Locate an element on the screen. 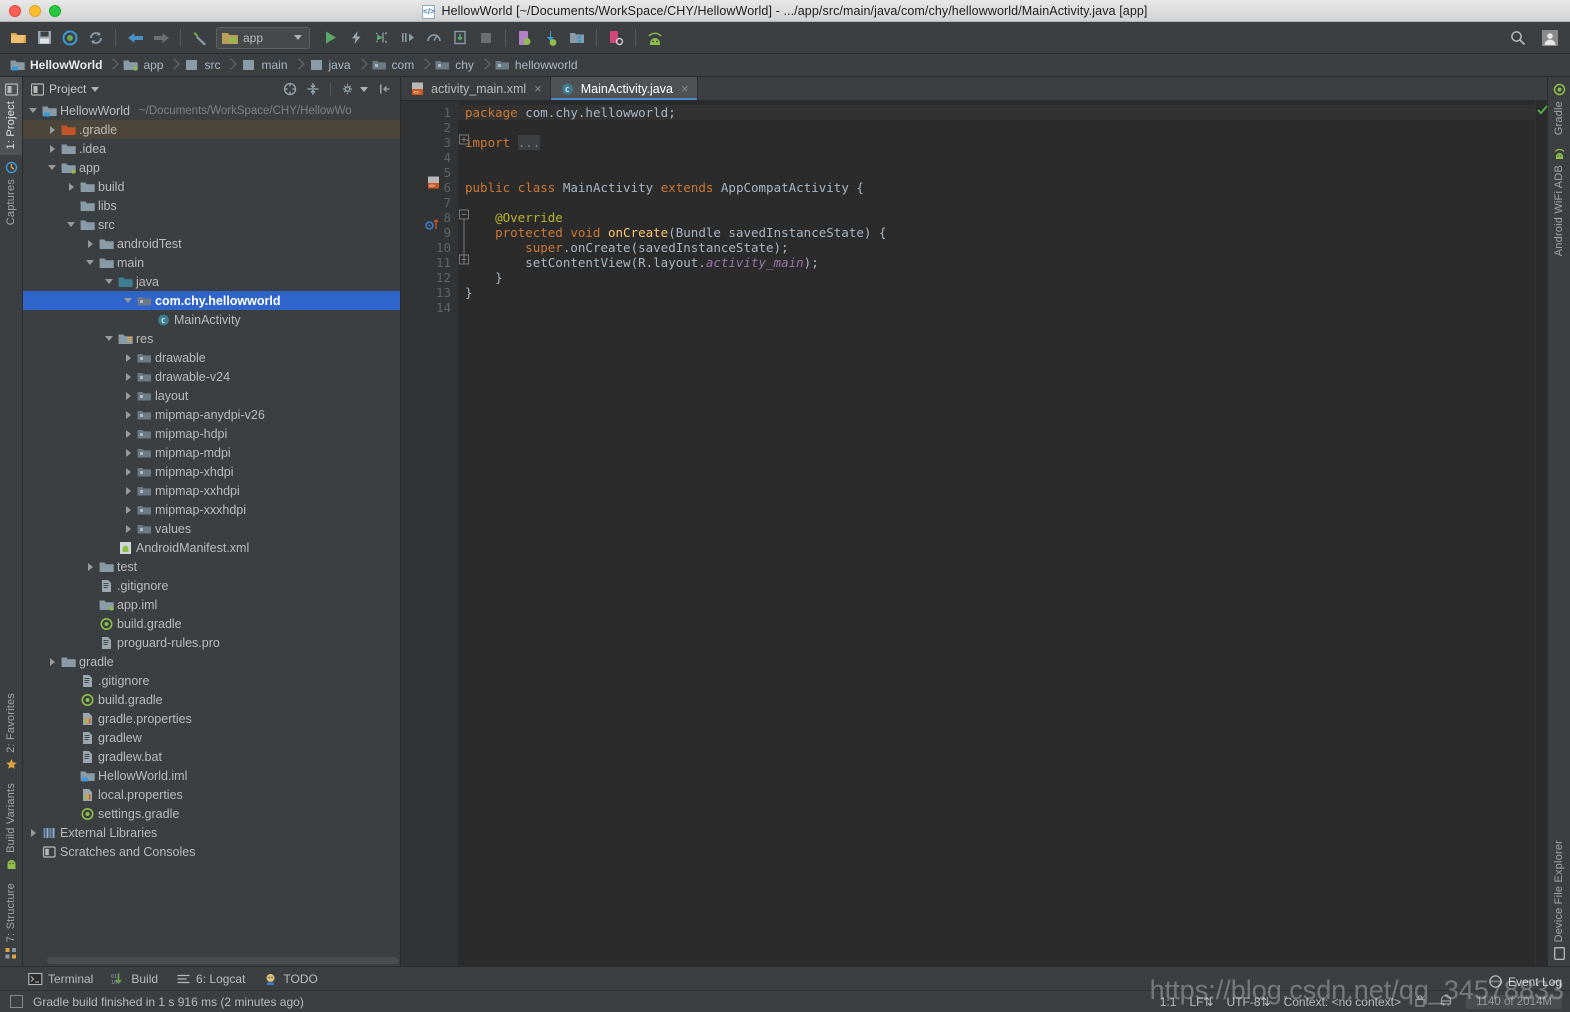 Image resolution: width=1570 pixels, height=1012 pixels. tree-row: app is located at coordinates (211, 167).